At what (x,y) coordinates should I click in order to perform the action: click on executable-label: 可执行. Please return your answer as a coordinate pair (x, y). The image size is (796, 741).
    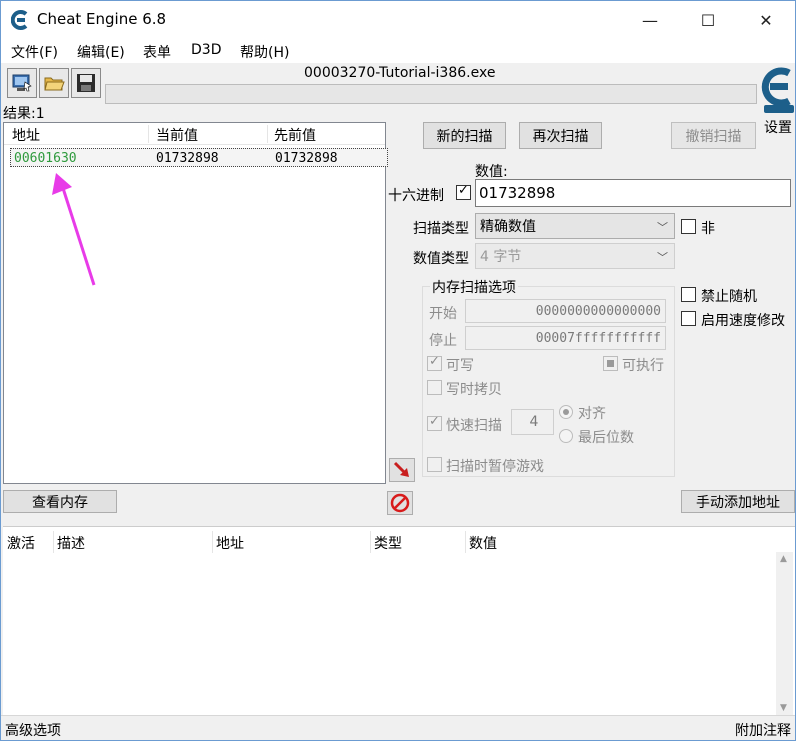
    Looking at the image, I should click on (643, 366).